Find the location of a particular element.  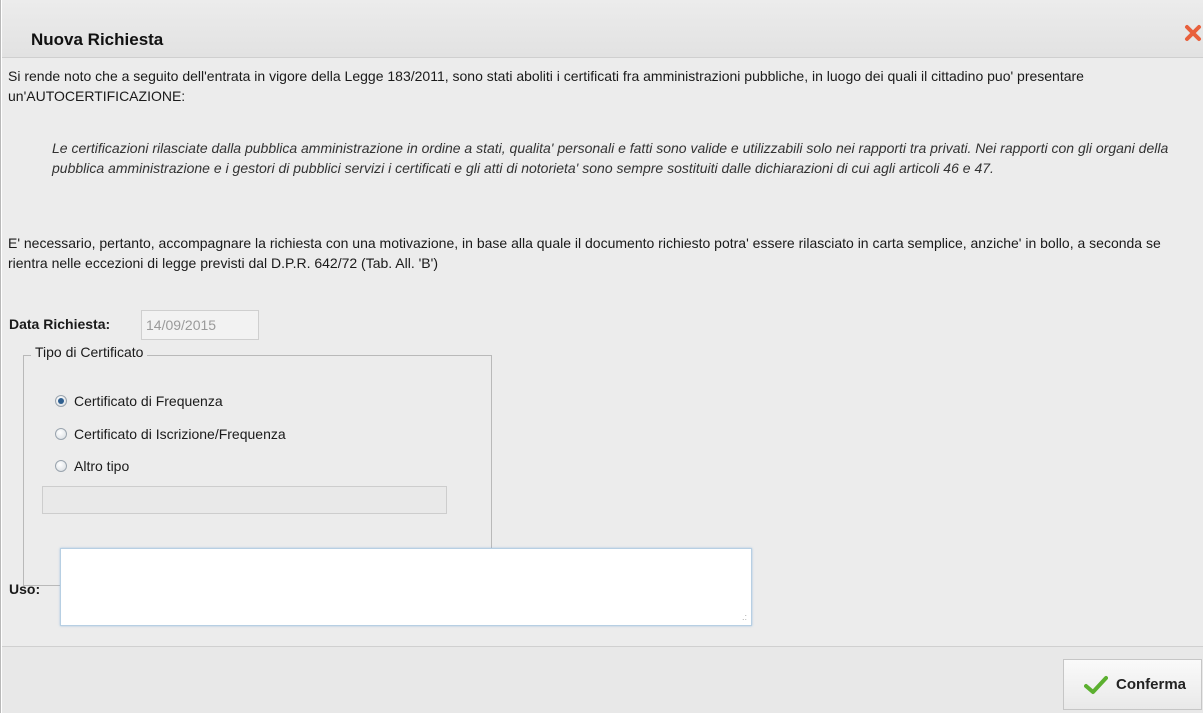

dialog-title: Nuova Richiesta is located at coordinates (97, 39).